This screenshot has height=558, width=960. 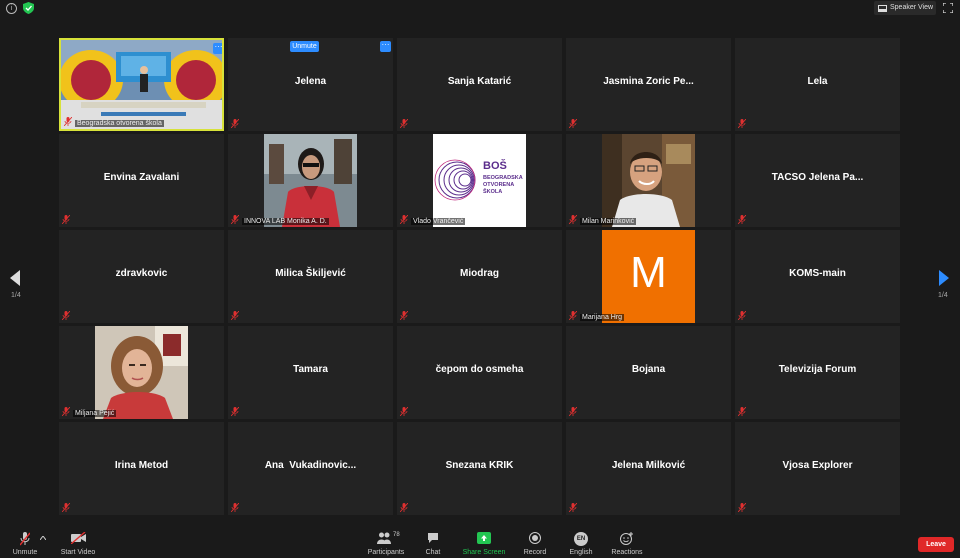 I want to click on language-label: English, so click(x=581, y=552).